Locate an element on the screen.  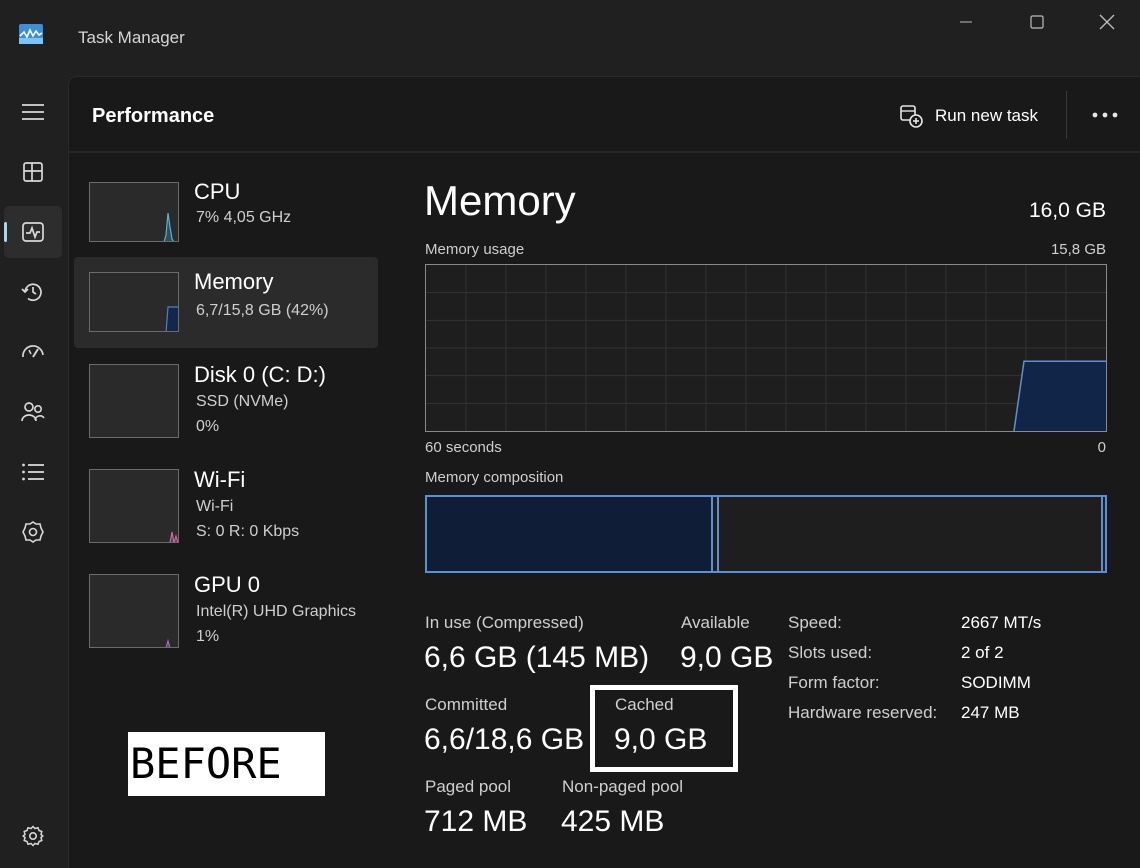
paged-pool-value: 712 MB is located at coordinates (476, 821).